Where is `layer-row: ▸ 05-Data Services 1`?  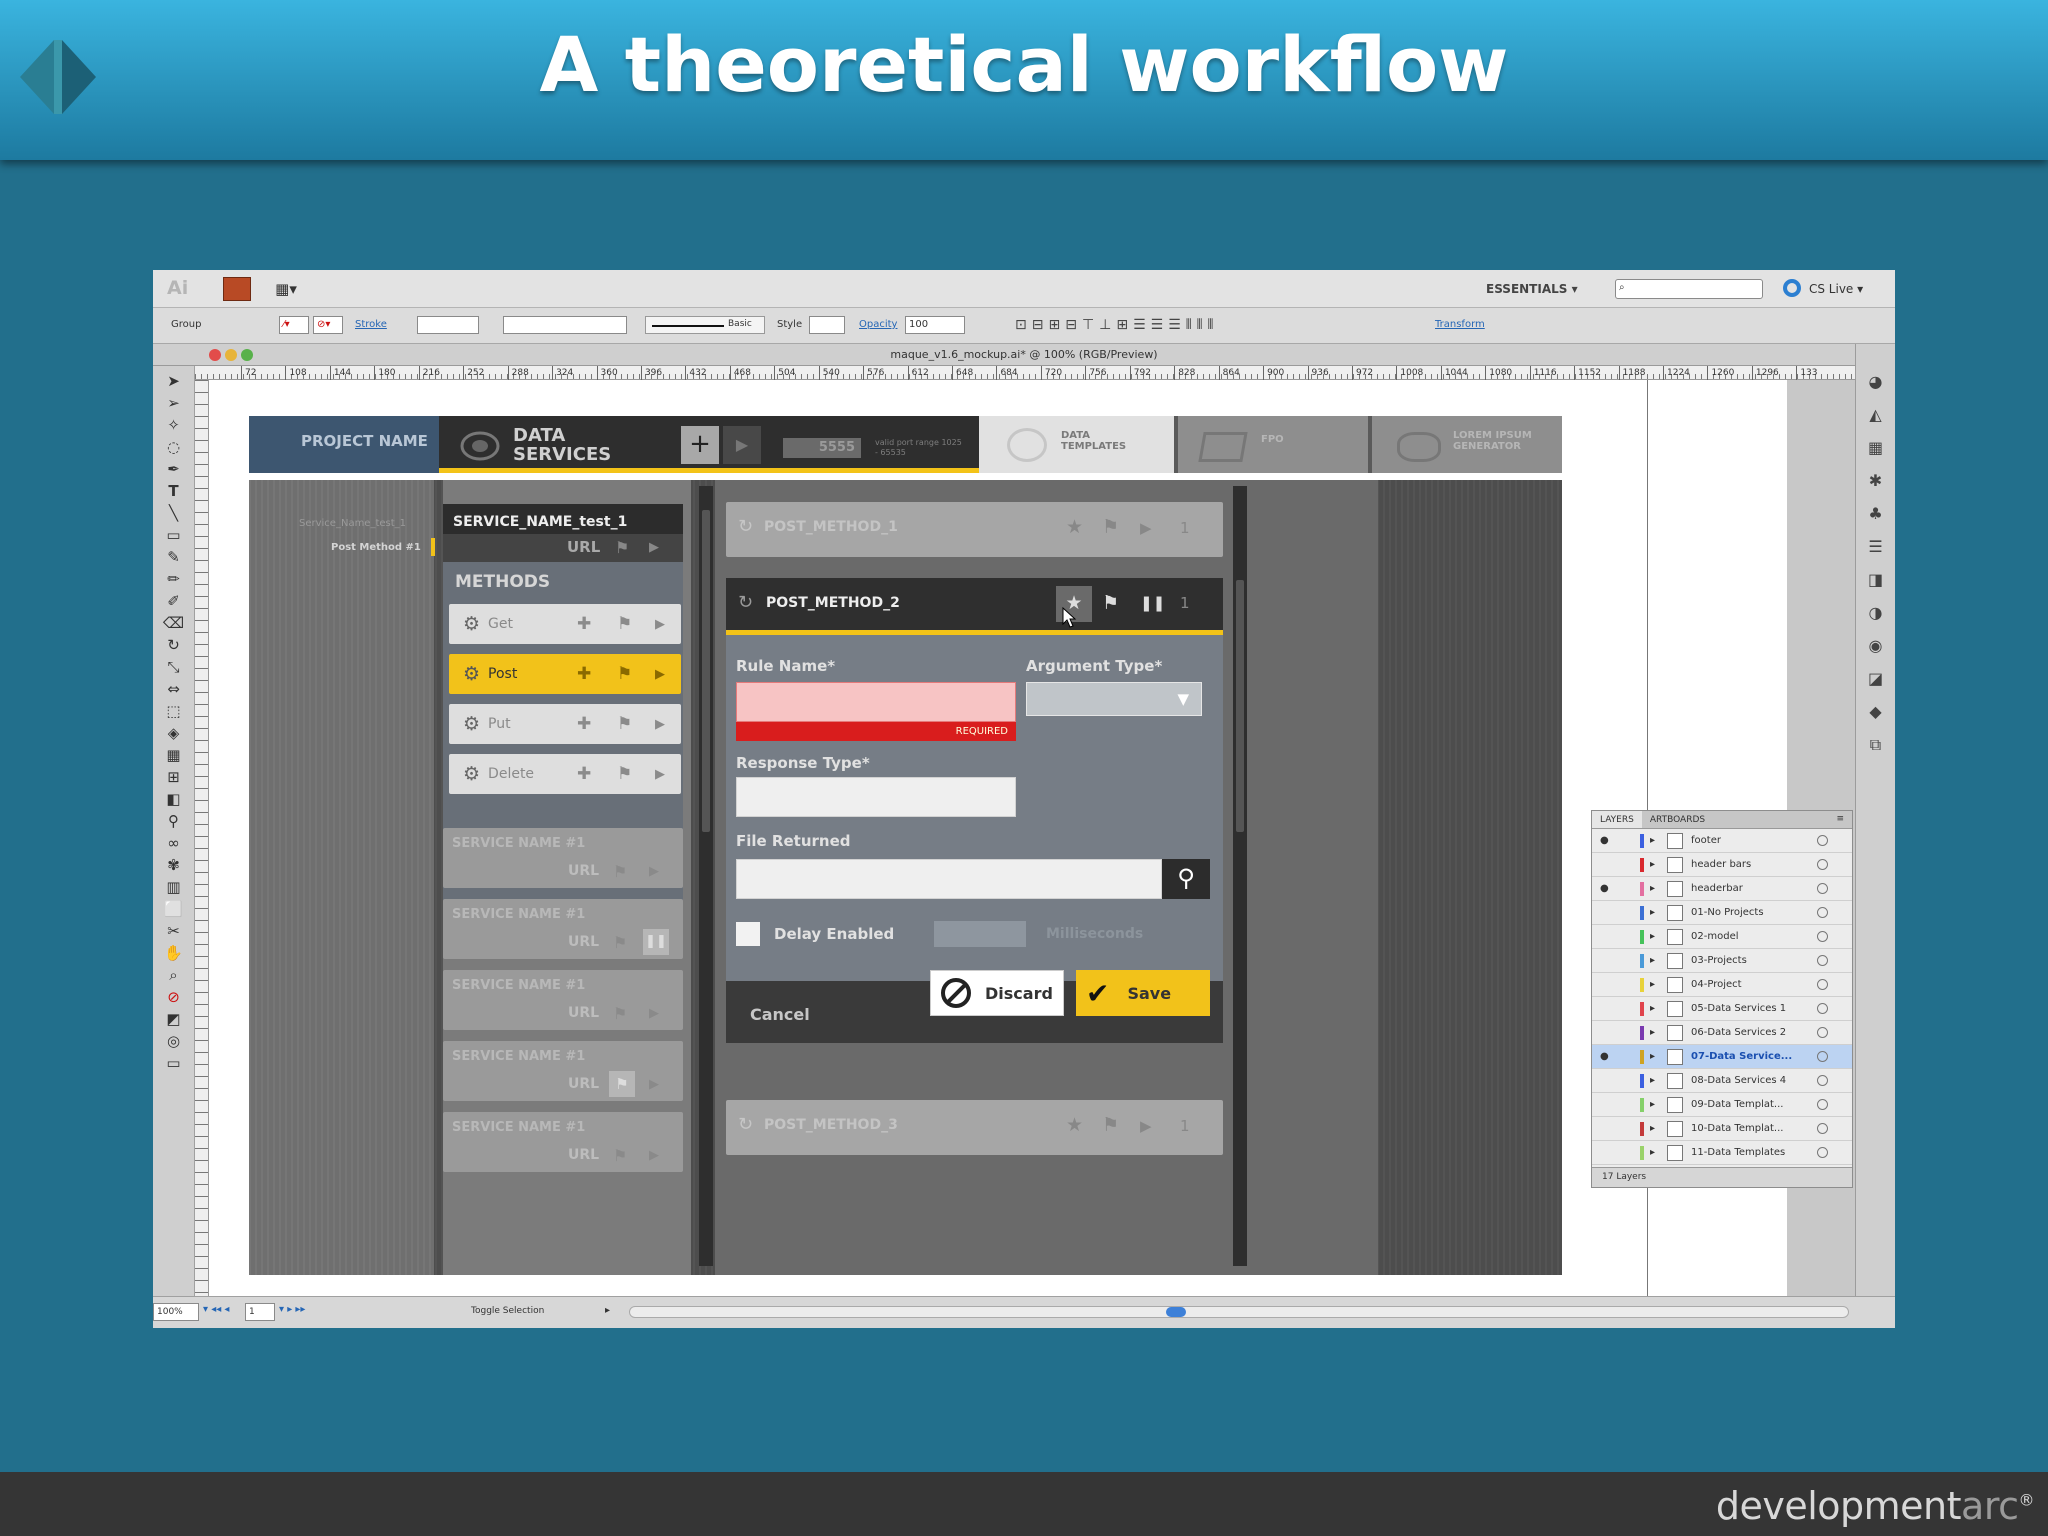
layer-row: ▸ 05-Data Services 1 is located at coordinates (1722, 1009).